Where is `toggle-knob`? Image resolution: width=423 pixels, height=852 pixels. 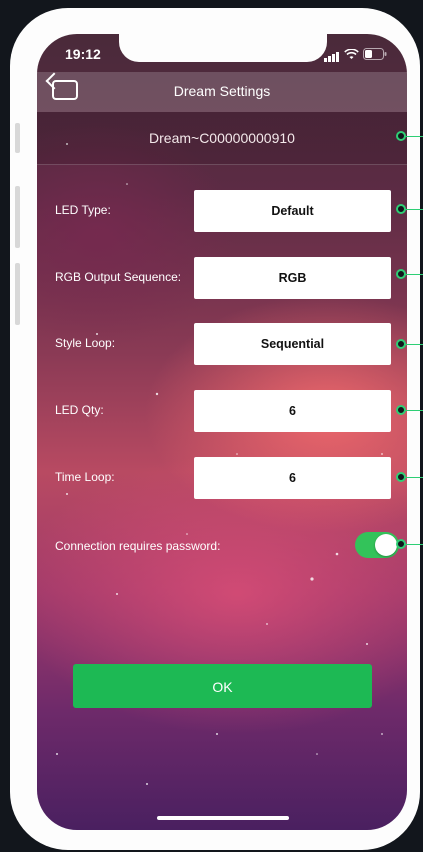 toggle-knob is located at coordinates (386, 545).